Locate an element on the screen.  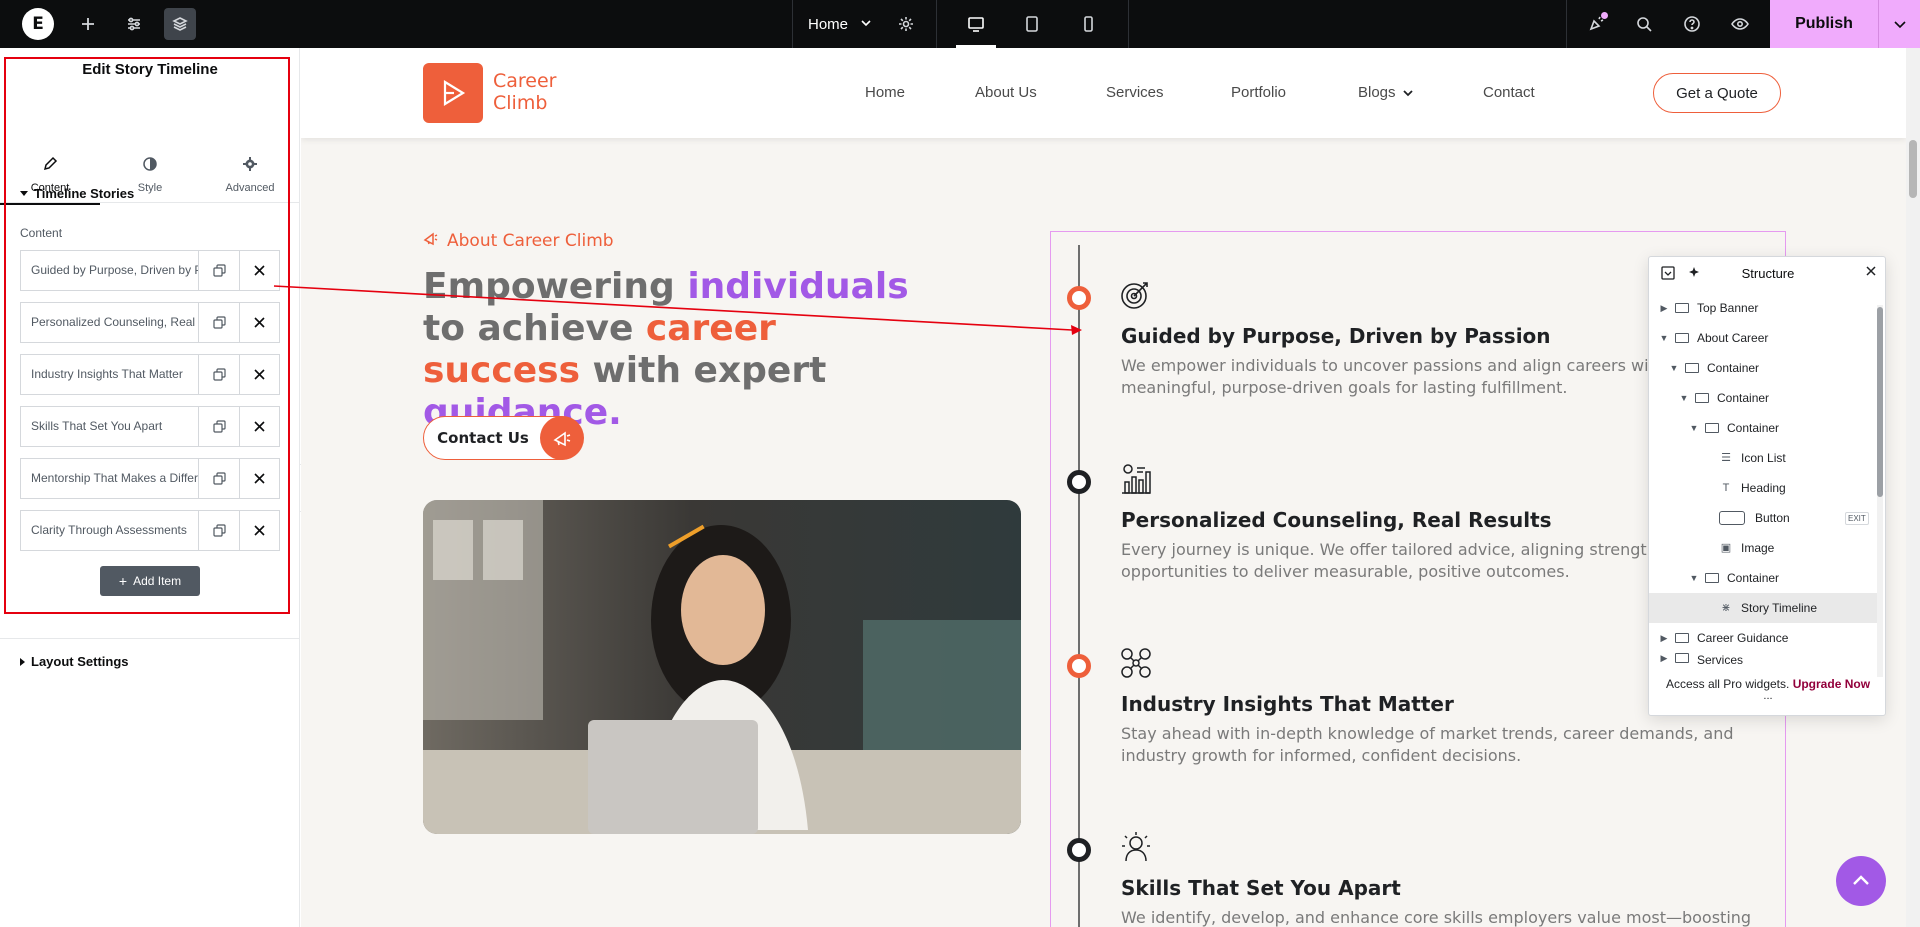
site-logo-text: Career Climb is located at coordinates (538, 92).